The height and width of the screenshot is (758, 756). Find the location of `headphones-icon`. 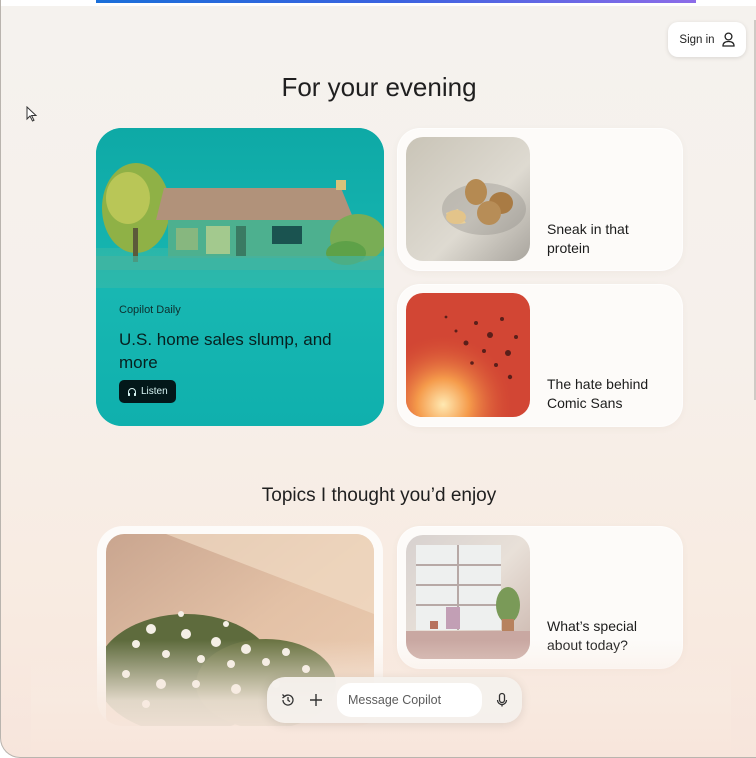

headphones-icon is located at coordinates (132, 391).